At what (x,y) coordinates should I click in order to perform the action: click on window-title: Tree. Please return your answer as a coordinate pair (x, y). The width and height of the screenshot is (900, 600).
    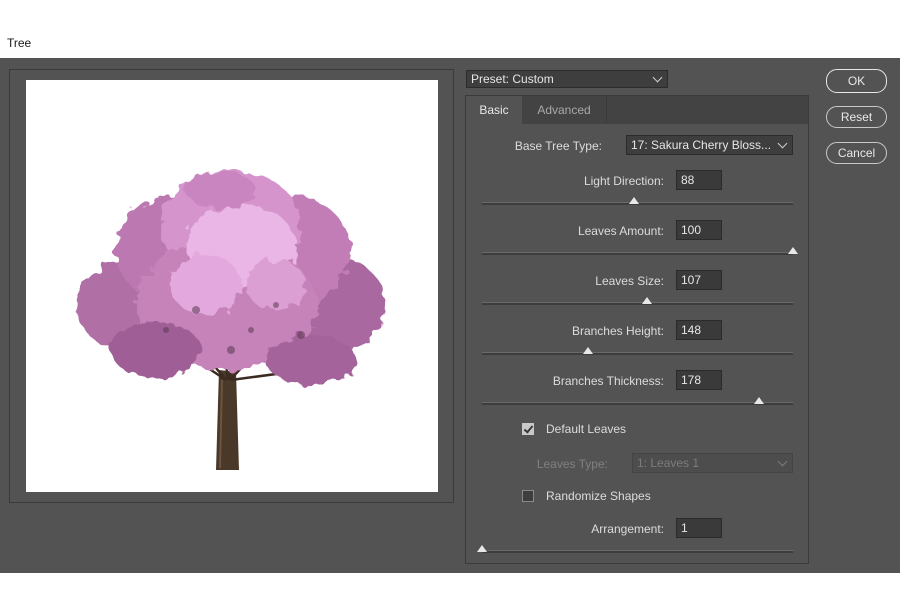
    Looking at the image, I should click on (19, 43).